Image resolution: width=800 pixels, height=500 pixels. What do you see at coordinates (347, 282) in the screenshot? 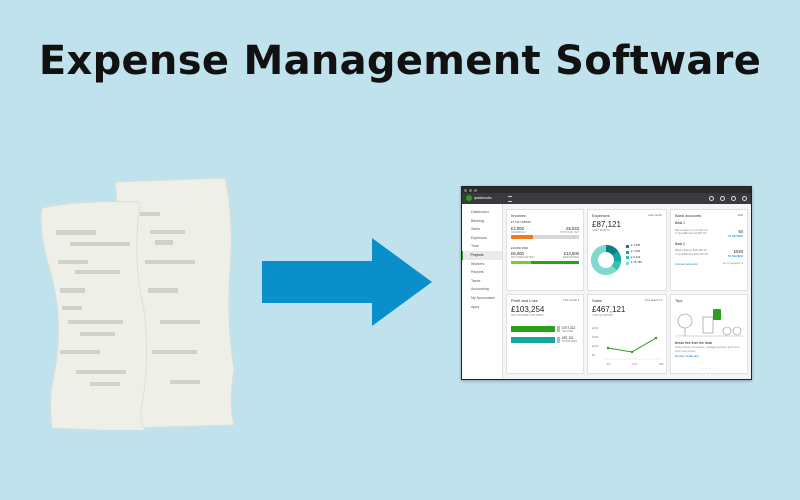
I see `right-arrow-icon` at bounding box center [347, 282].